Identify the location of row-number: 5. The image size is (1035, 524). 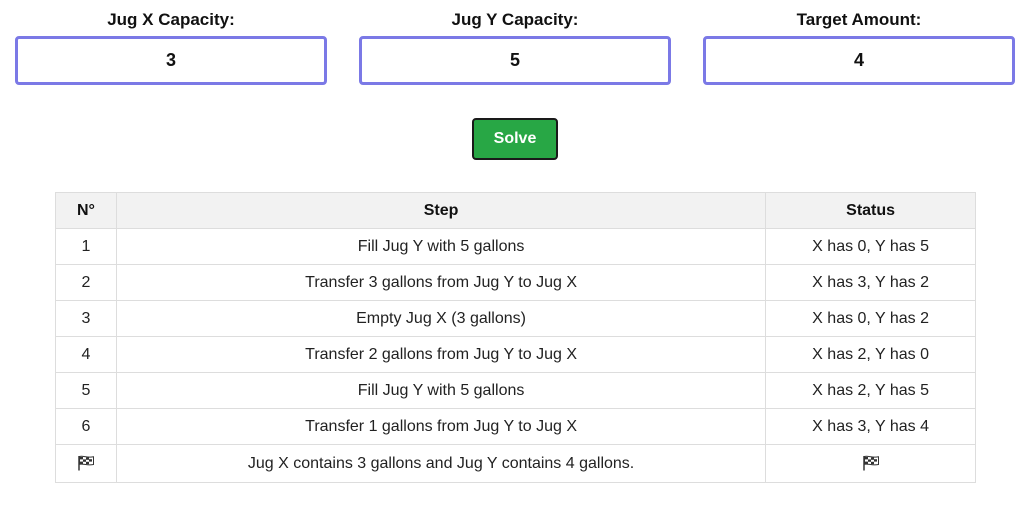
(86, 390).